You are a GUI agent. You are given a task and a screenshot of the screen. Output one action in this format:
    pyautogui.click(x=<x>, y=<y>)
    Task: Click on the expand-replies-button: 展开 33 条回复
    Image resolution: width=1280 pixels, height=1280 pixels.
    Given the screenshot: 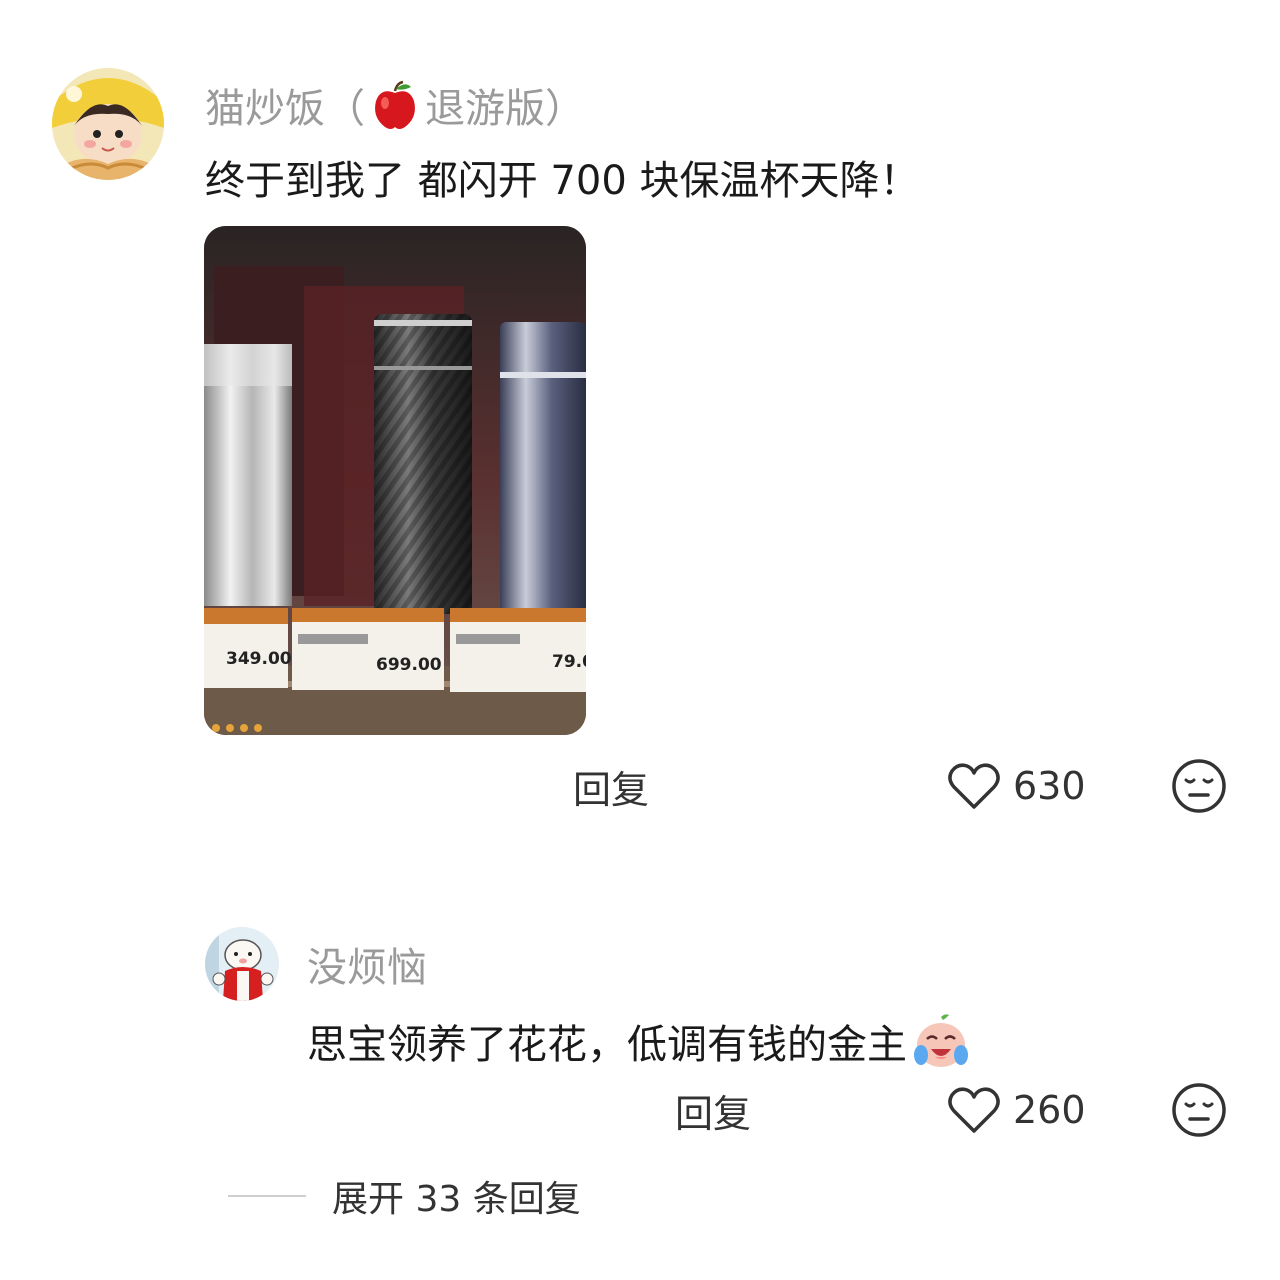 What is the action you would take?
    pyautogui.click(x=404, y=1196)
    